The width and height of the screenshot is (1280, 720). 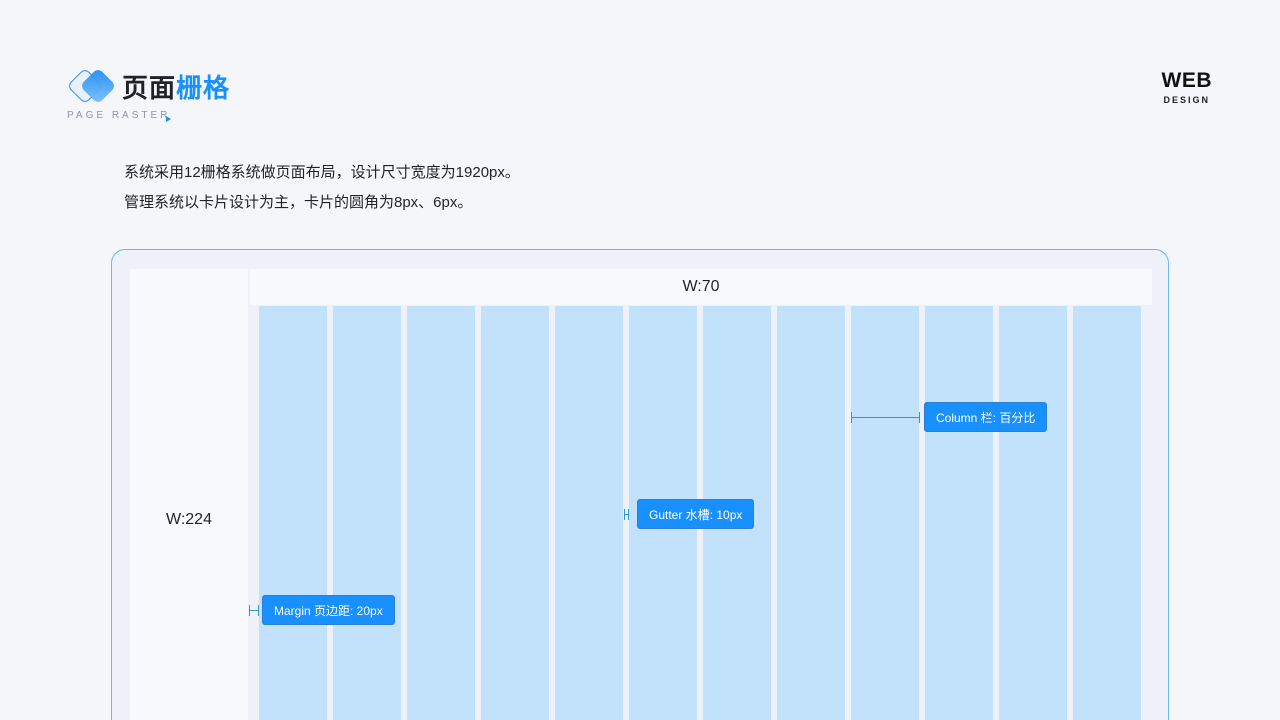 I want to click on header-width-label: W:70, so click(x=701, y=286).